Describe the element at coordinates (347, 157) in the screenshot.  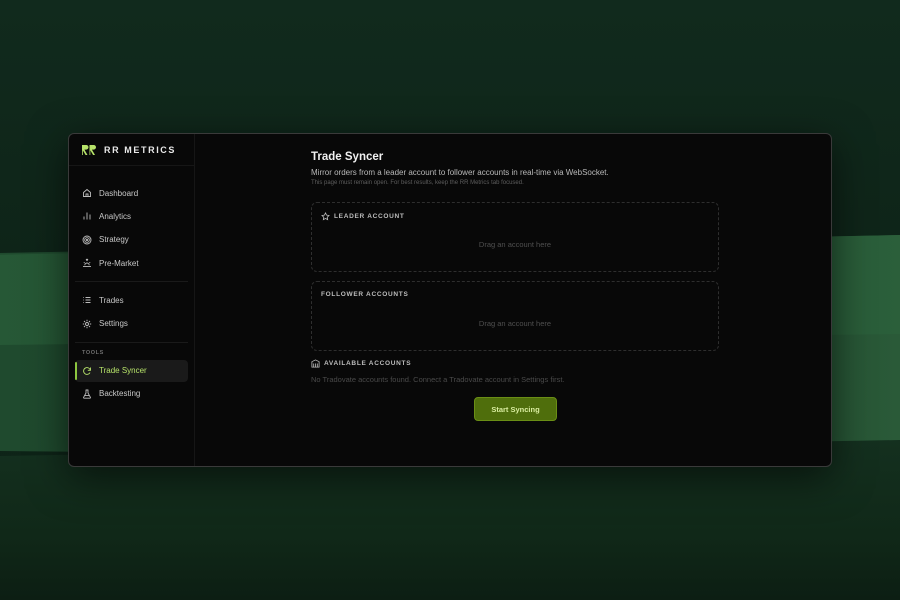
I see `page-title: Trade Syncer` at that location.